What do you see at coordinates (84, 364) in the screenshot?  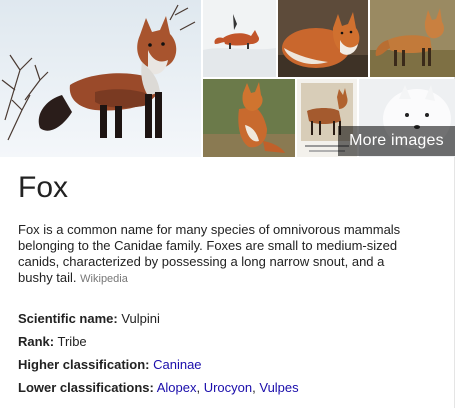 I see `fact-label-higher-classification: Higher classification:` at bounding box center [84, 364].